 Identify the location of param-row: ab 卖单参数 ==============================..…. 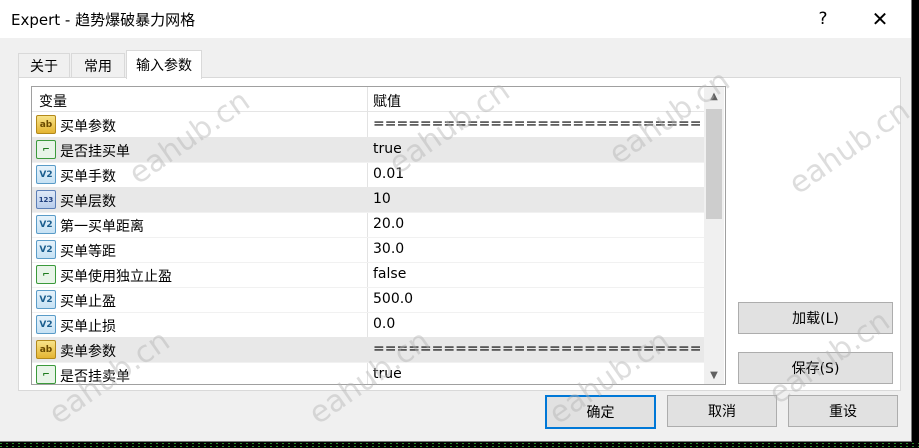
(368, 350).